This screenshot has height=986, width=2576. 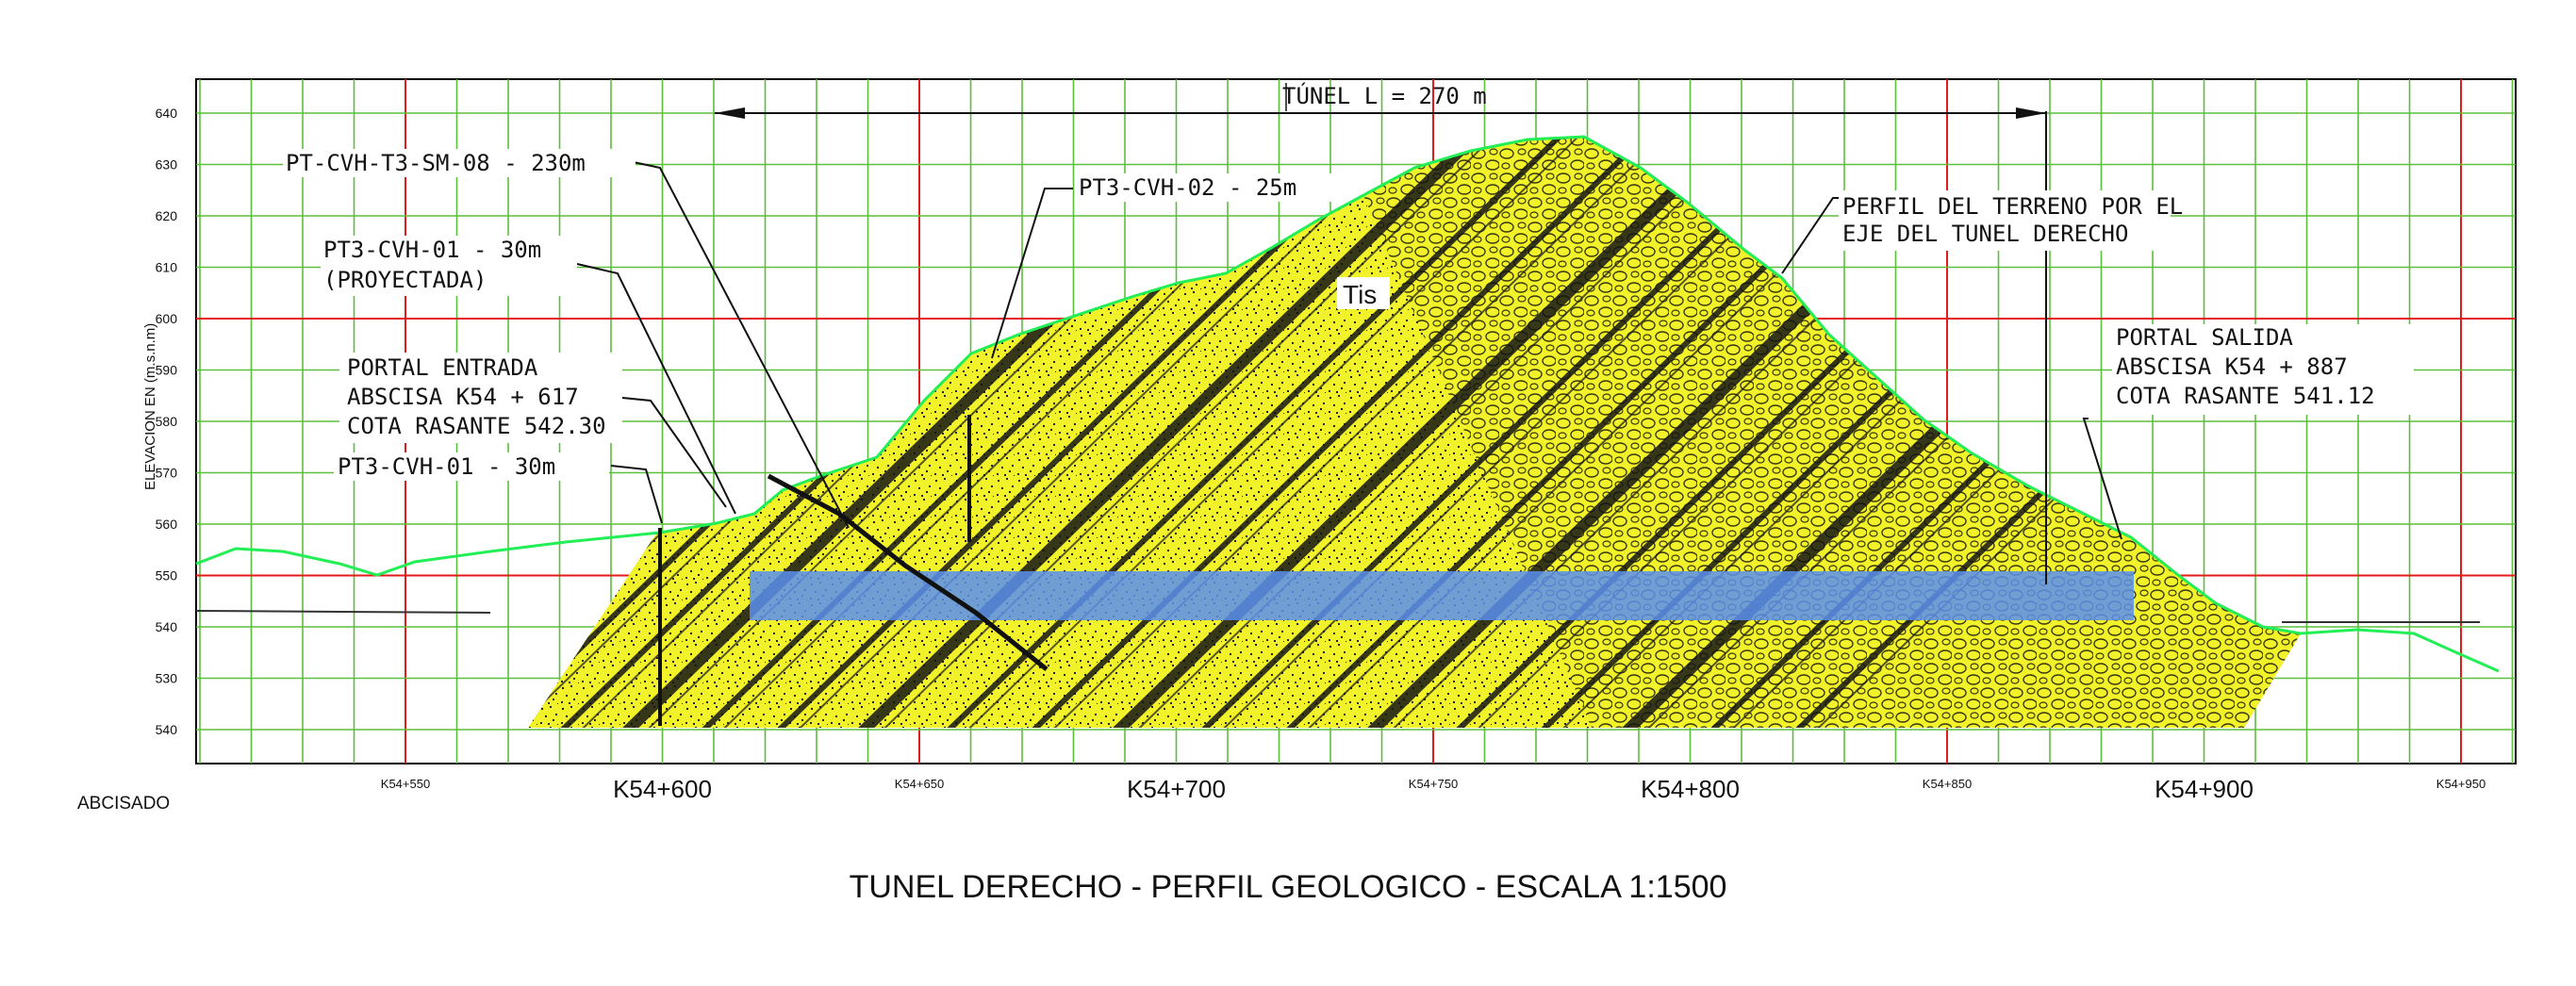 What do you see at coordinates (1985, 234) in the screenshot?
I see `callout-terrain-line2: EJE DEL TUNEL DERECHO` at bounding box center [1985, 234].